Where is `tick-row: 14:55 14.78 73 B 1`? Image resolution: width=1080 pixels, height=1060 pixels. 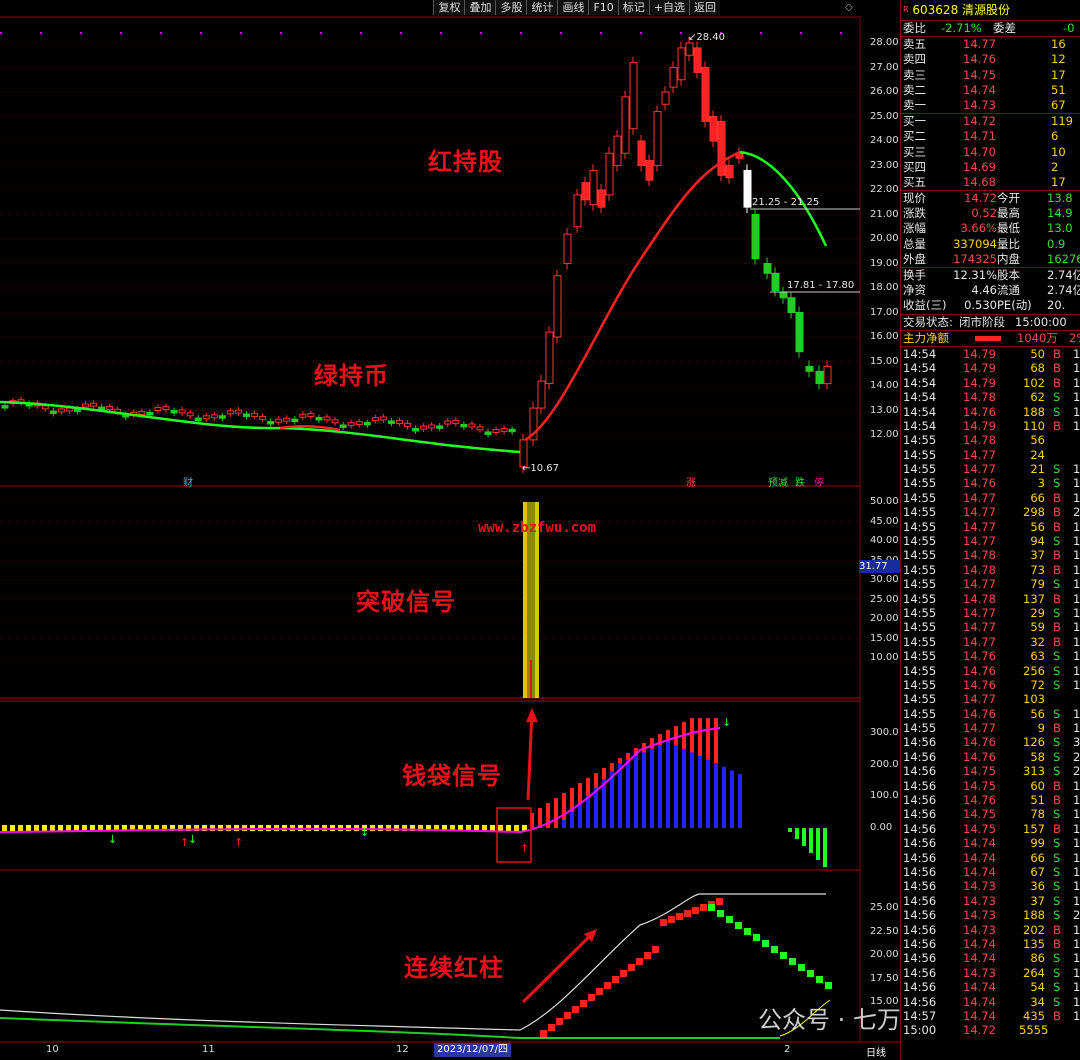
tick-row: 14:55 14.78 73 B 1 is located at coordinates (991, 569).